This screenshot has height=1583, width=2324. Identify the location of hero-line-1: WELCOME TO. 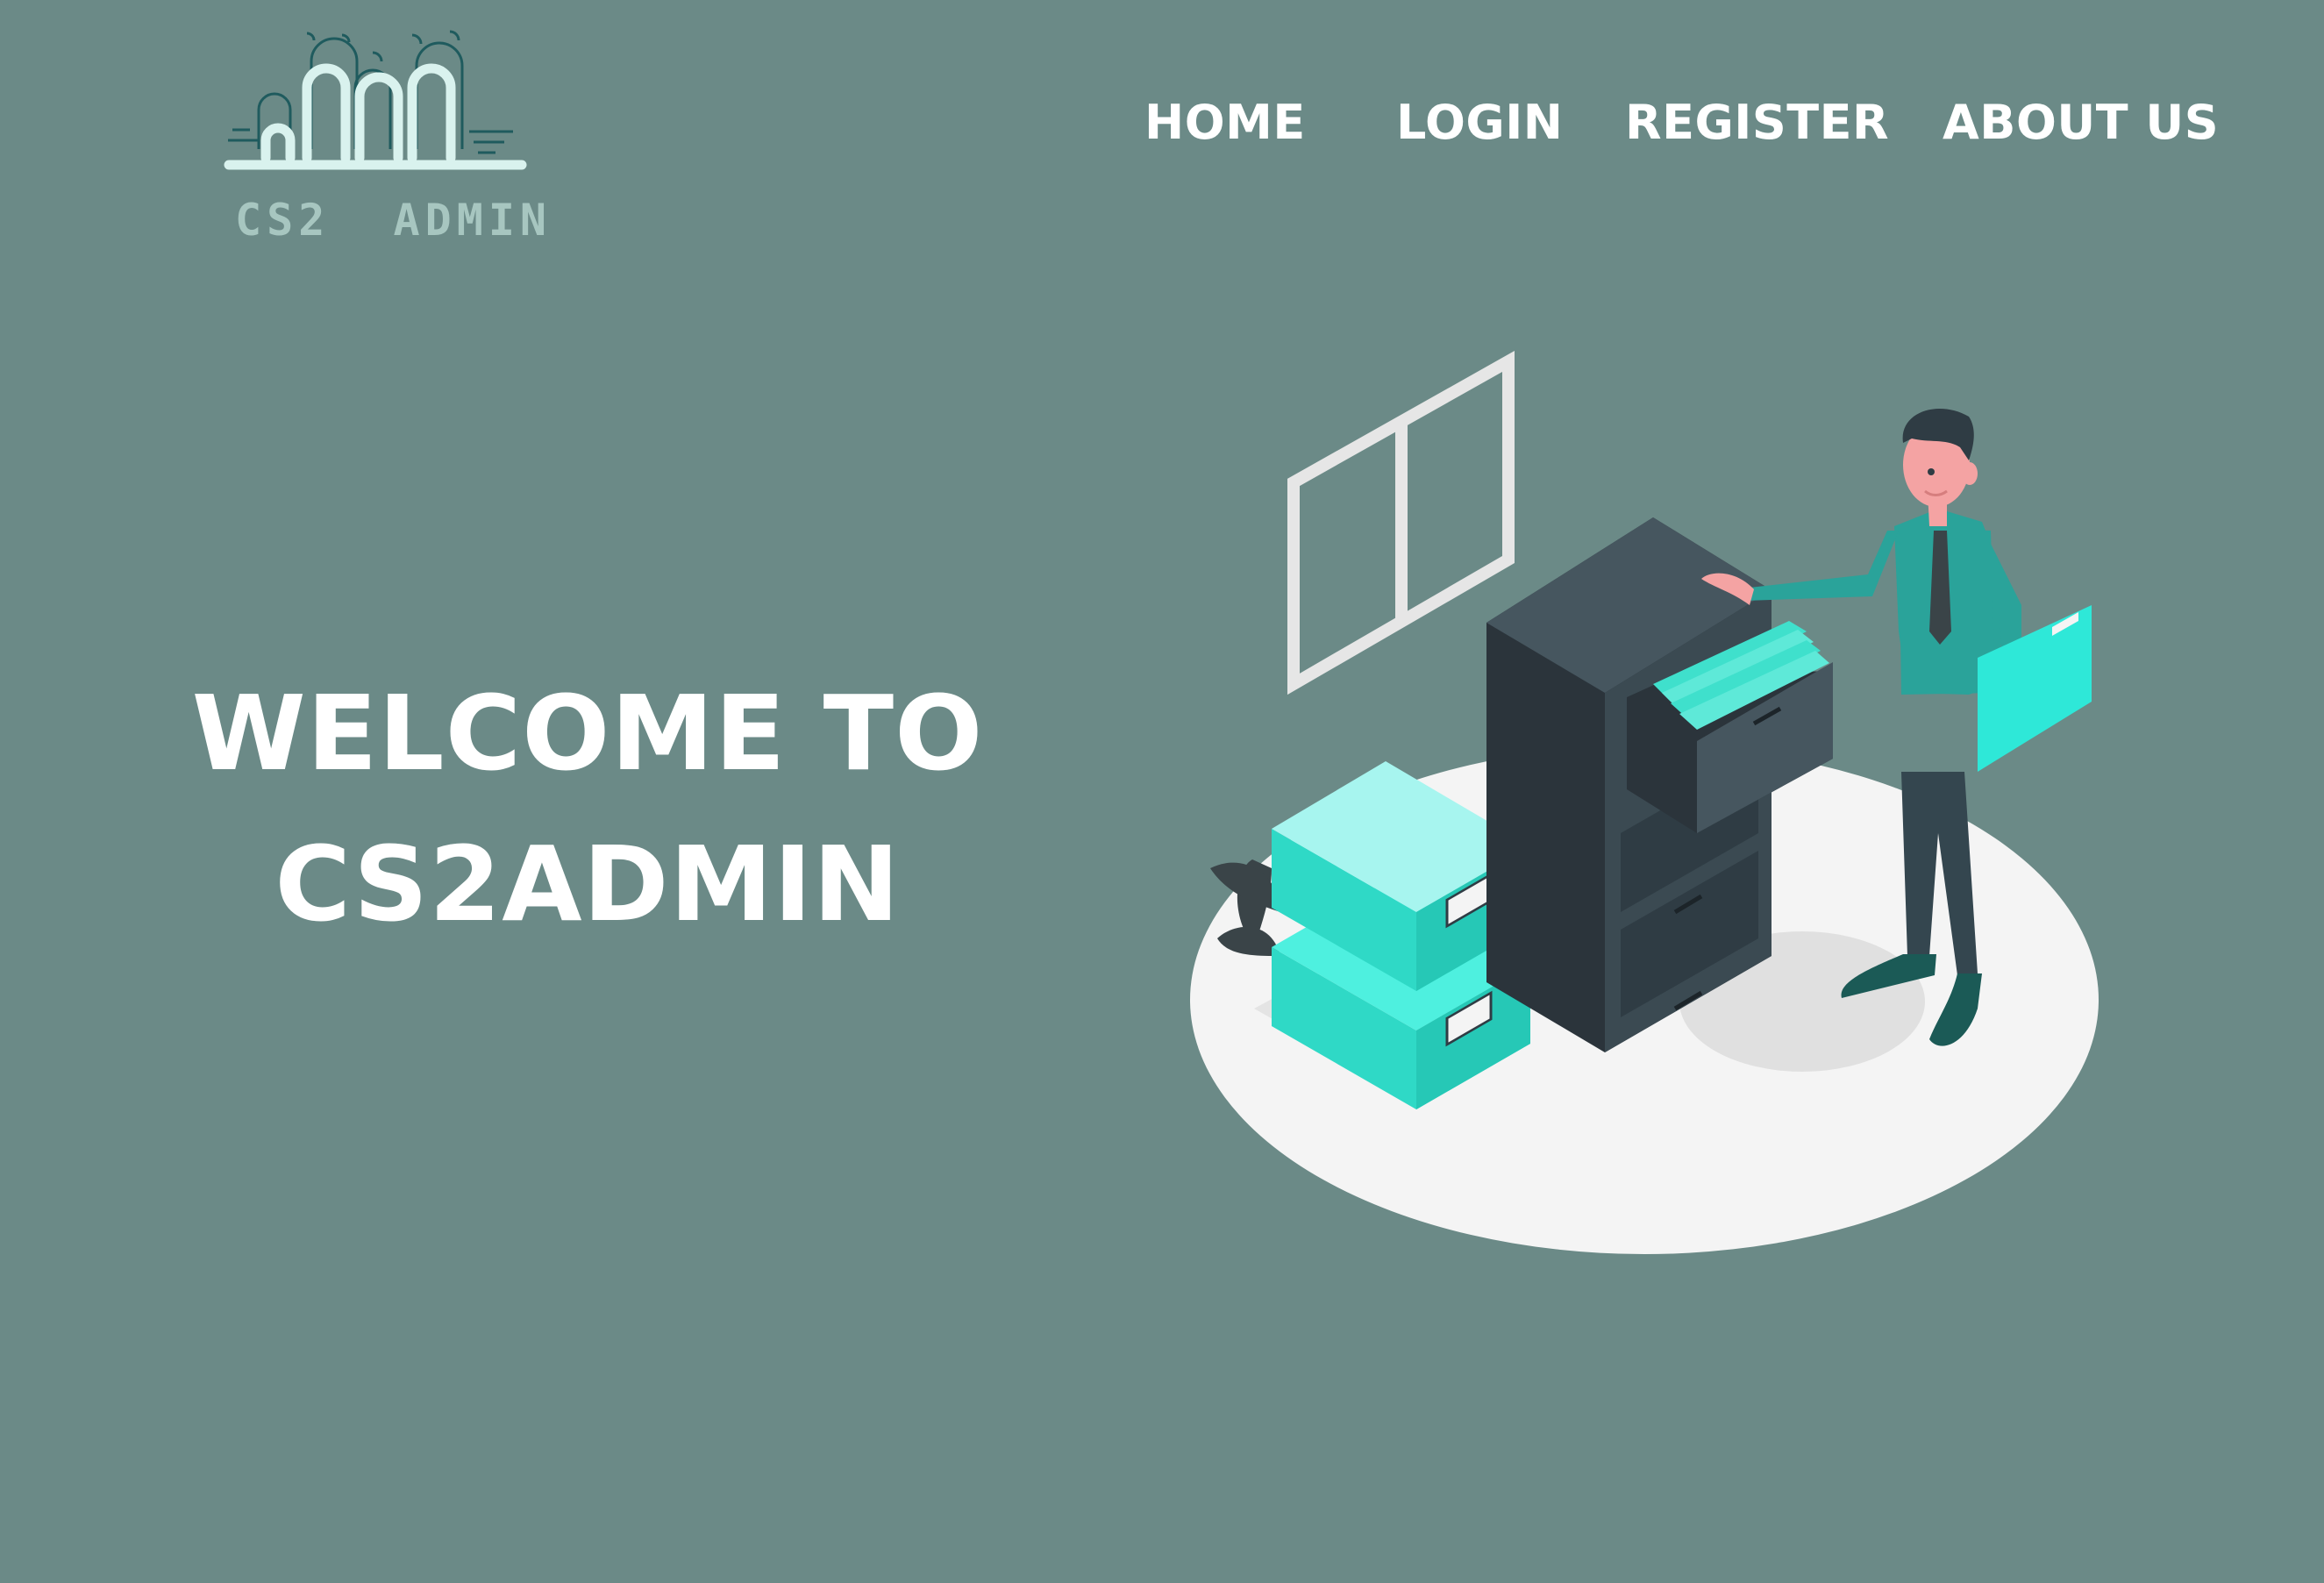
(587, 733).